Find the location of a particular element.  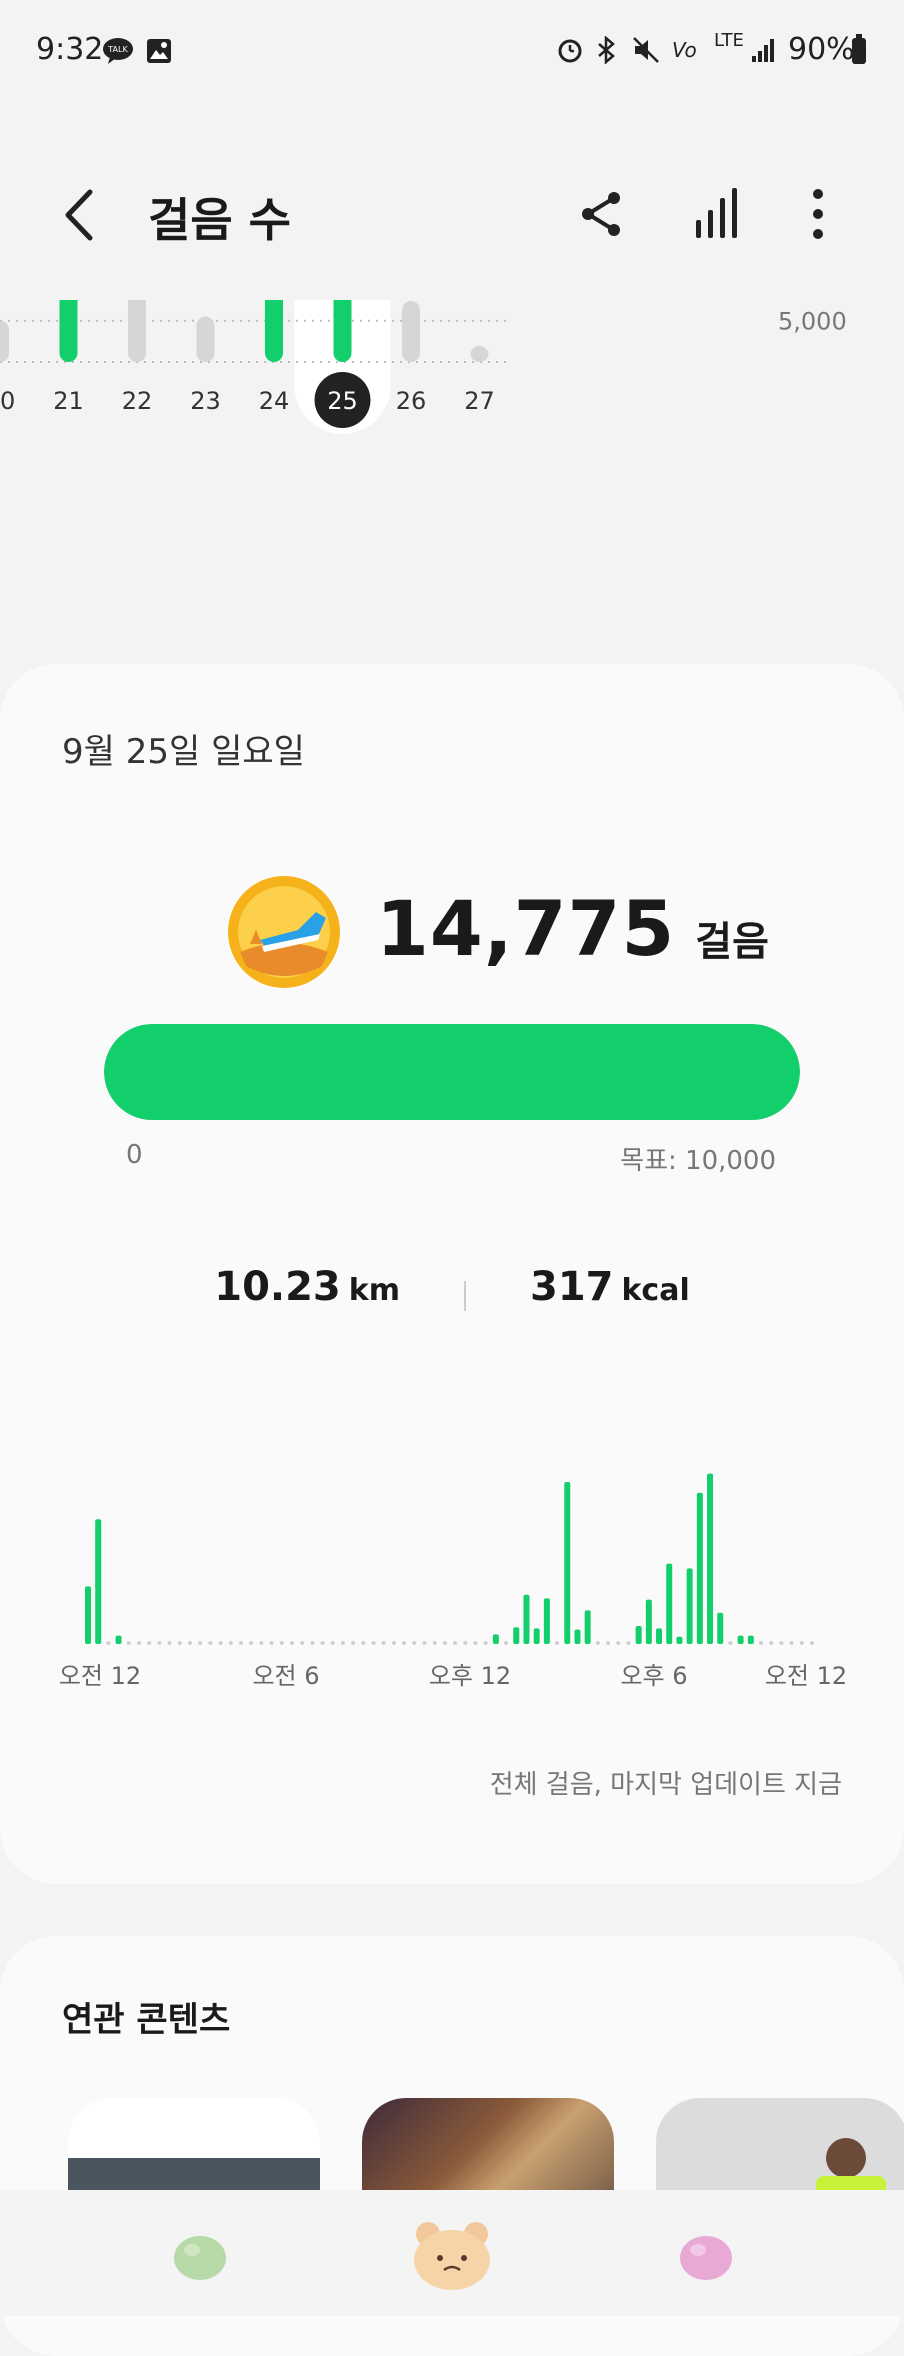

related-title: 연관 콘텐츠 is located at coordinates (146, 2020).